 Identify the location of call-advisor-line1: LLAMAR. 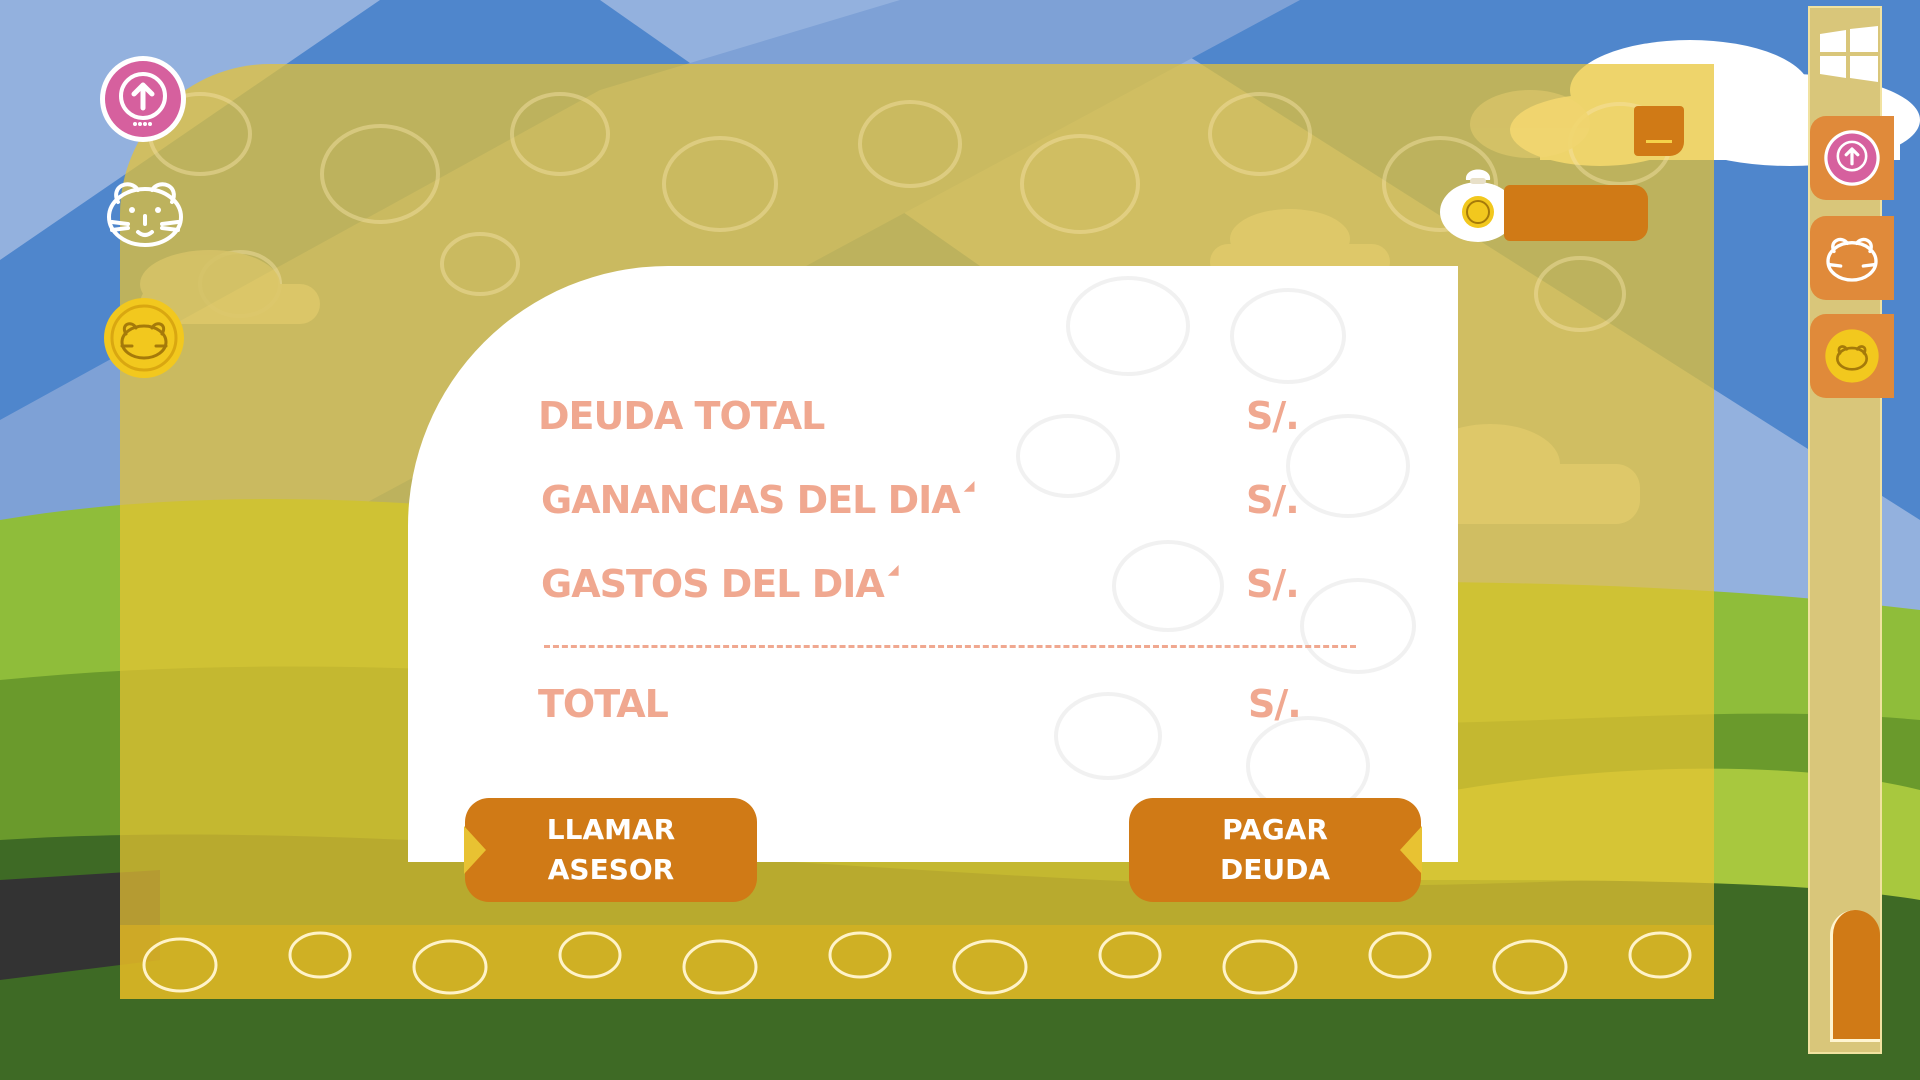
(611, 829).